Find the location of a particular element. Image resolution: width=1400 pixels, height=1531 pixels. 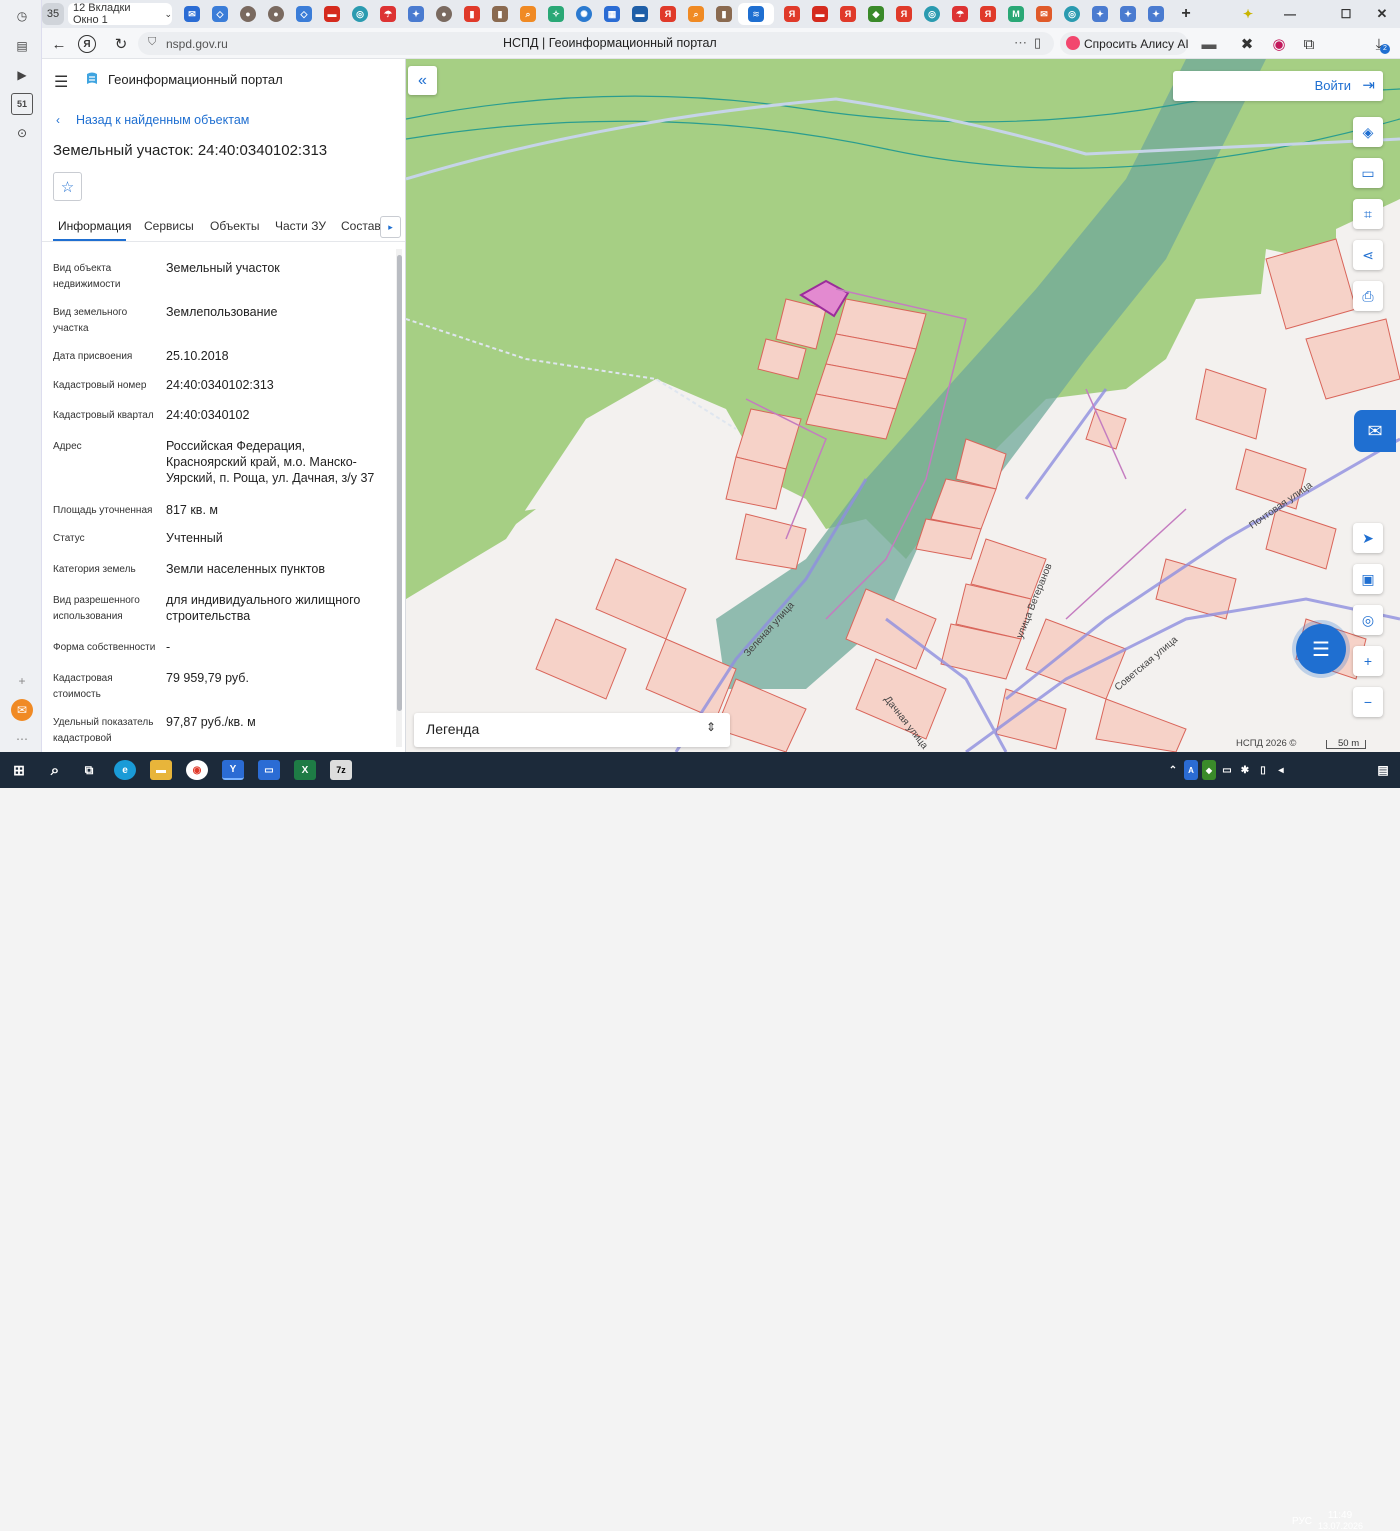

maximize-icon: ☐ is located at coordinates (1346, 14).